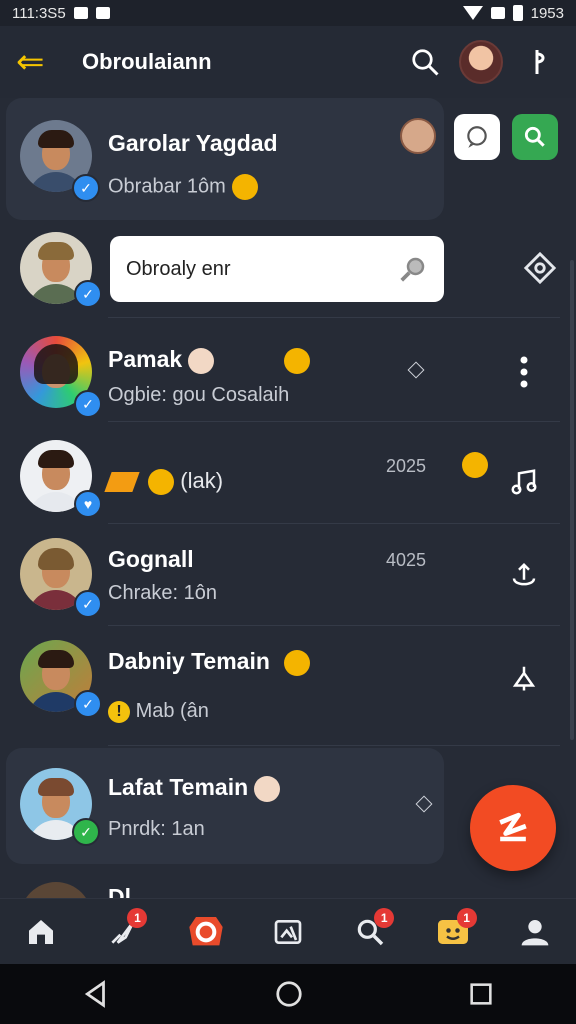 The image size is (576, 1024). I want to click on chat-preview: (lak), so click(163, 482).